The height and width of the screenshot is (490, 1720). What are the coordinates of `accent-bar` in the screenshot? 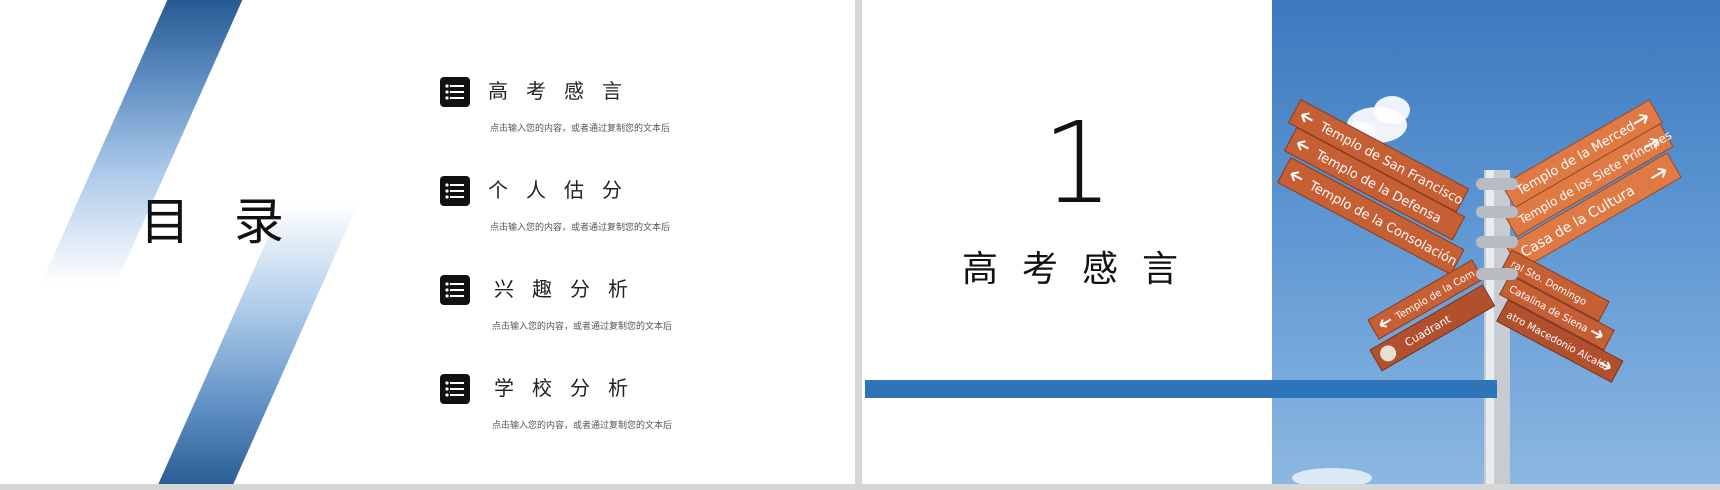 It's located at (1181, 389).